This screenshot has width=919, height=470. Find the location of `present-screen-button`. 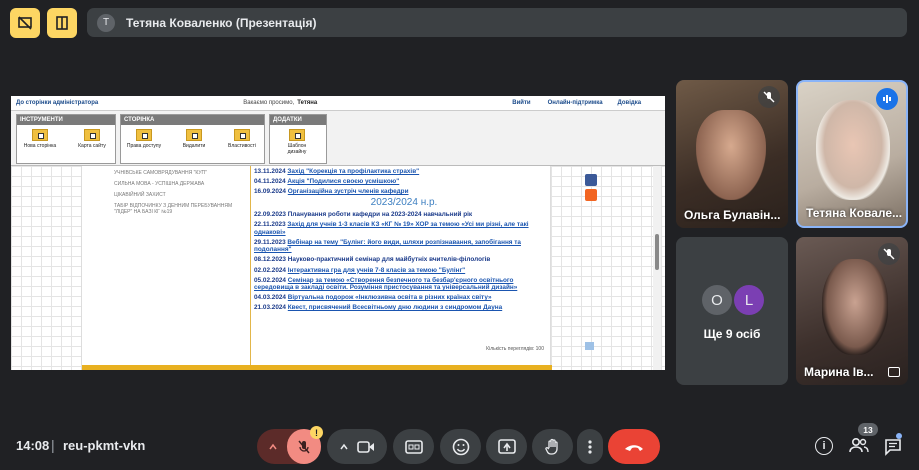

present-screen-button is located at coordinates (506, 446).